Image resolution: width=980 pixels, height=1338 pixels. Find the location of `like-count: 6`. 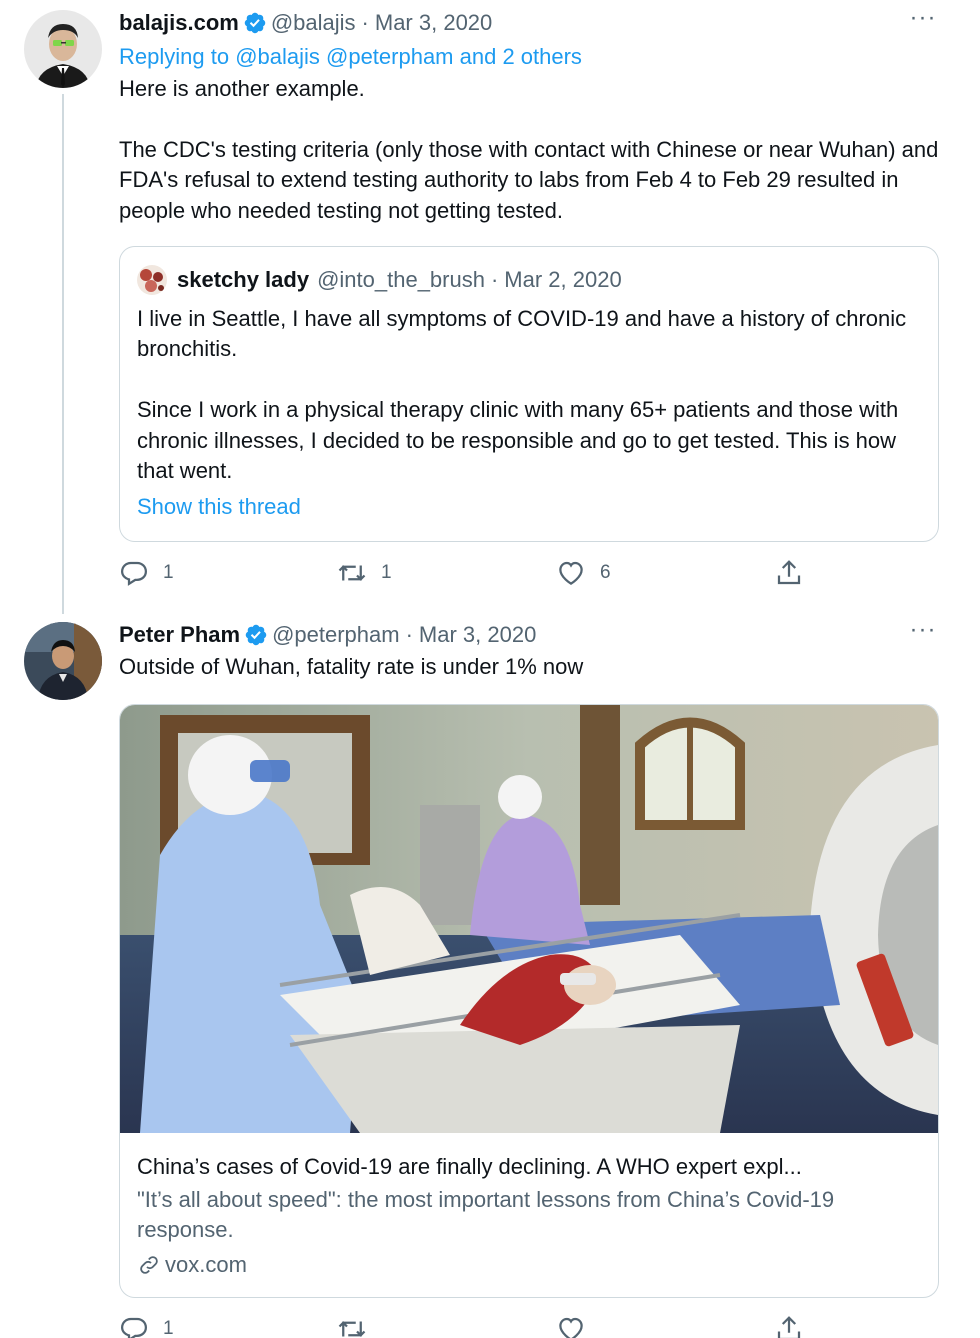

like-count: 6 is located at coordinates (605, 572).